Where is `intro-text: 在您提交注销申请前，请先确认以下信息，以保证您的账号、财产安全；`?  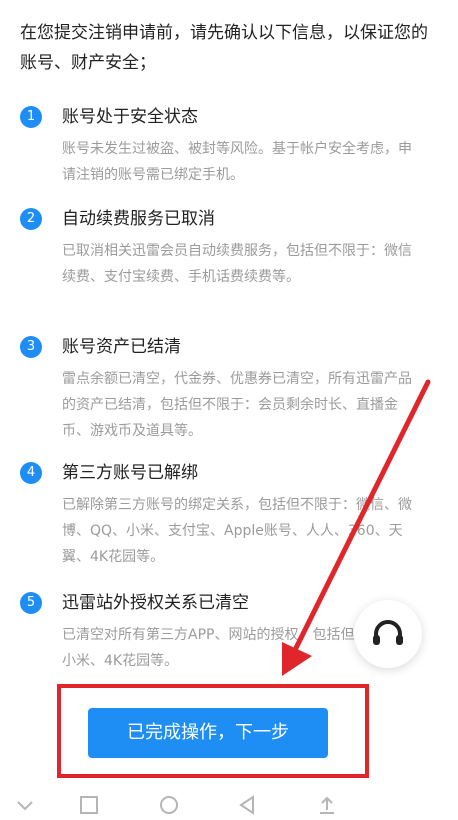 intro-text: 在您提交注销申请前，请先确认以下信息，以保证您的账号、财产安全； is located at coordinates (224, 48).